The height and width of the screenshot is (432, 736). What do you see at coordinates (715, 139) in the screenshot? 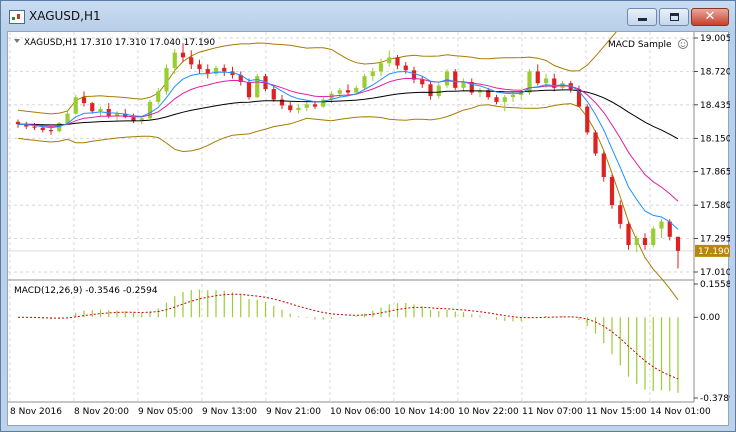
I see `price-tick-label: 18.150` at bounding box center [715, 139].